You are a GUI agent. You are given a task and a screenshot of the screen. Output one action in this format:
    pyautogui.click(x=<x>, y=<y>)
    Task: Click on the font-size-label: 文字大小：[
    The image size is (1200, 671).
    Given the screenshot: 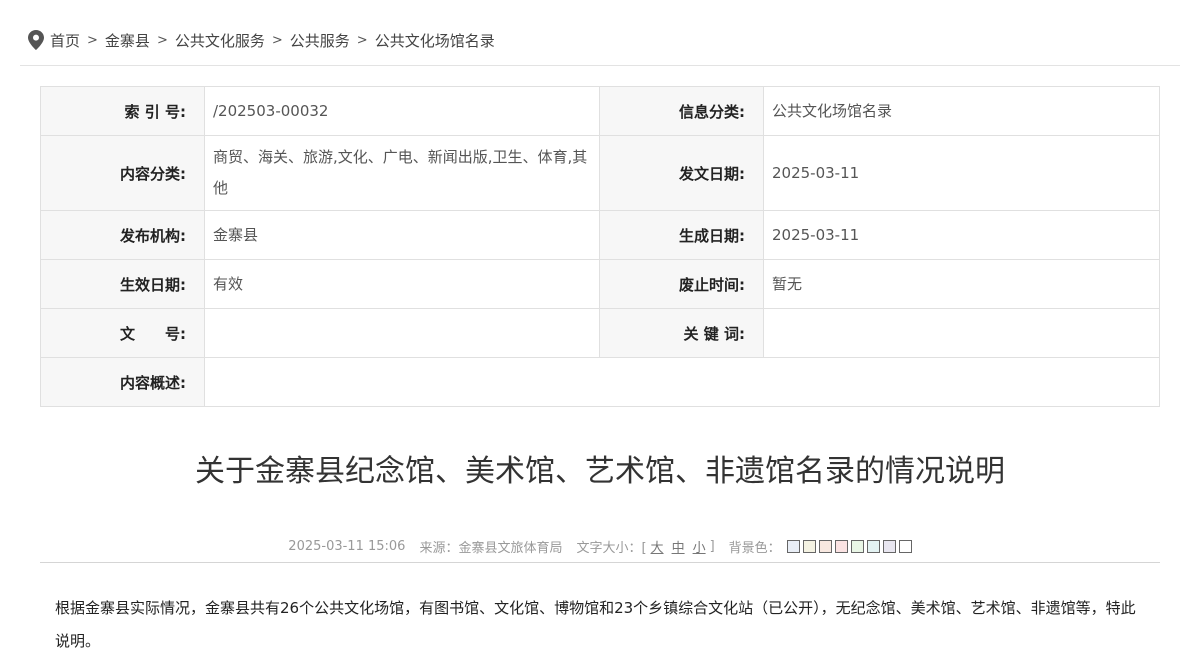 What is the action you would take?
    pyautogui.click(x=611, y=548)
    